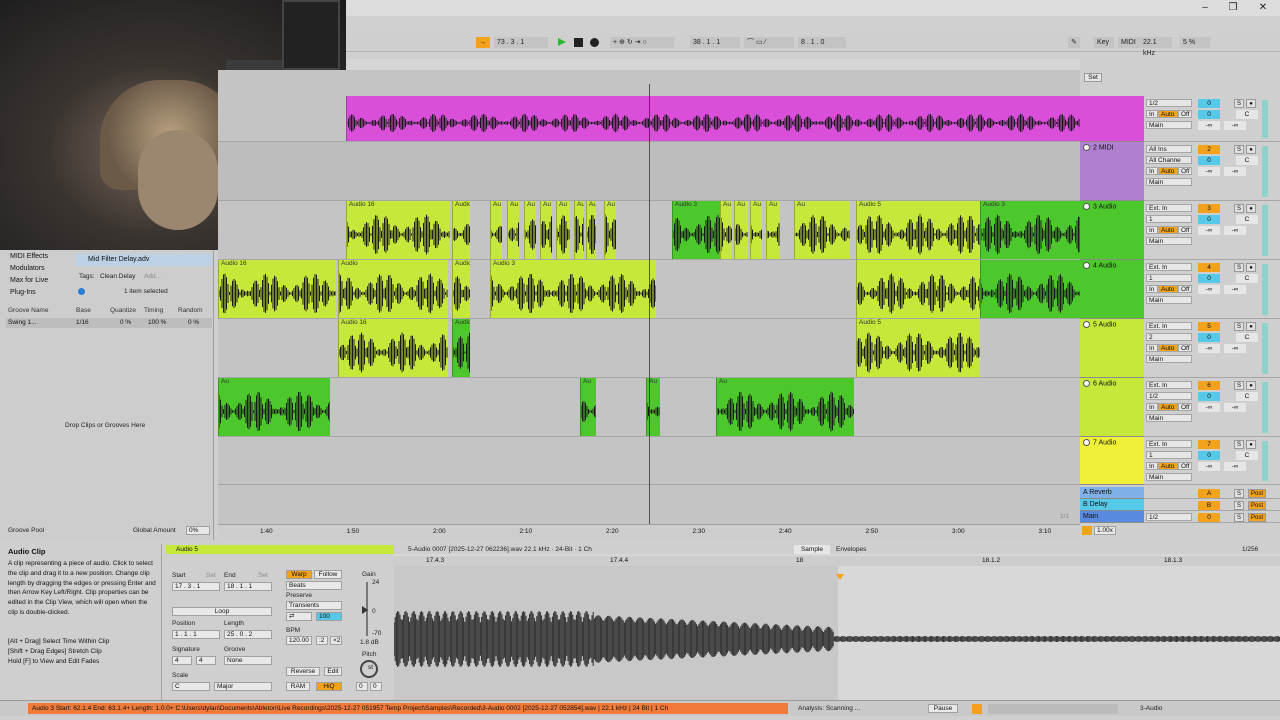 The image size is (1280, 720). Describe the element at coordinates (329, 686) in the screenshot. I see `hiq-button: HiQ` at that location.